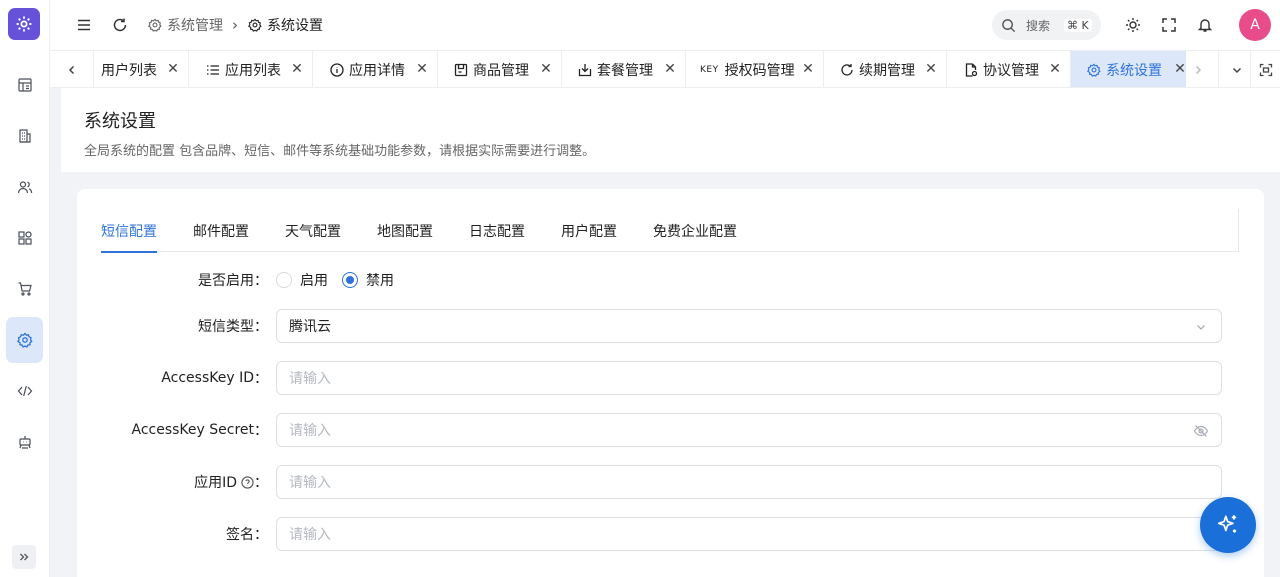 The width and height of the screenshot is (1280, 577). I want to click on global-search-button: 搜索 ⌘ K, so click(1046, 25).